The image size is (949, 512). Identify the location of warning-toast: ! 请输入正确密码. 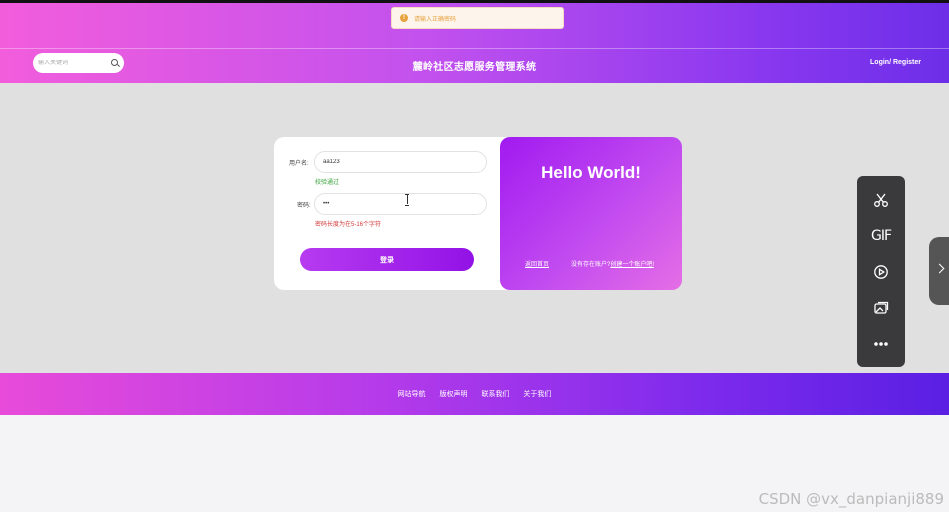
(477, 18).